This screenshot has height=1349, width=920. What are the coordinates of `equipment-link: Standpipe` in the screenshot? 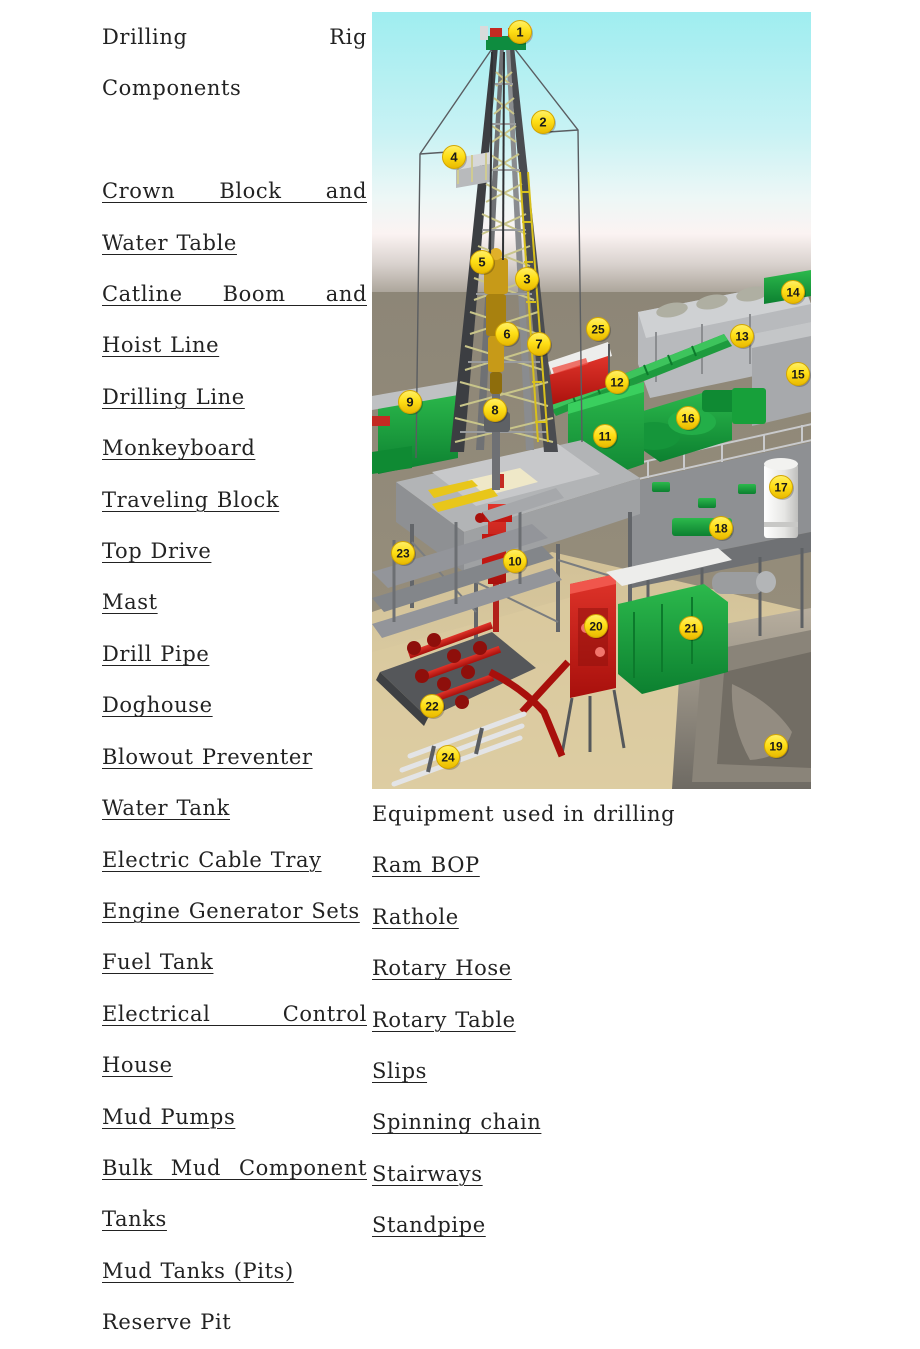 It's located at (591, 1225).